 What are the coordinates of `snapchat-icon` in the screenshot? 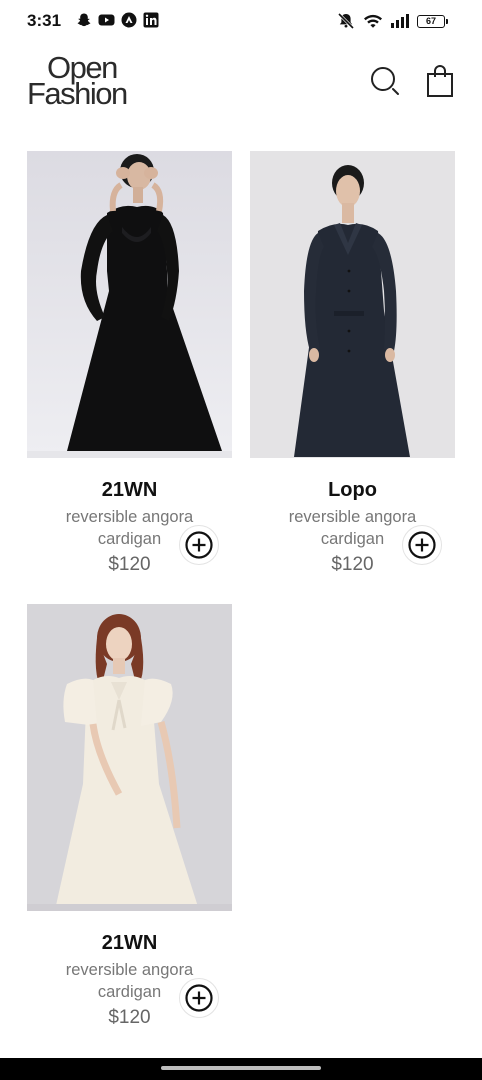 It's located at (84, 20).